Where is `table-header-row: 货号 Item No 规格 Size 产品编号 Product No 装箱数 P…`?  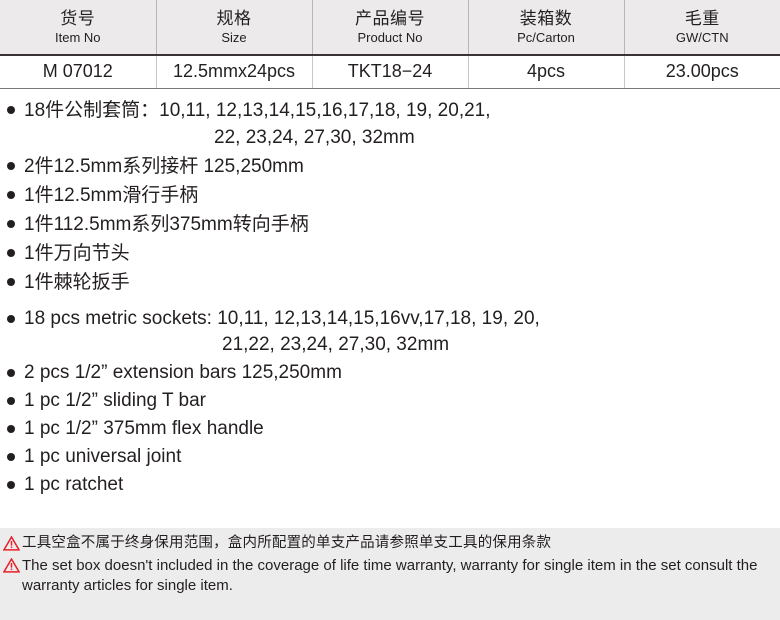
table-header-row: 货号 Item No 规格 Size 产品编号 Product No 装箱数 P… is located at coordinates (390, 28).